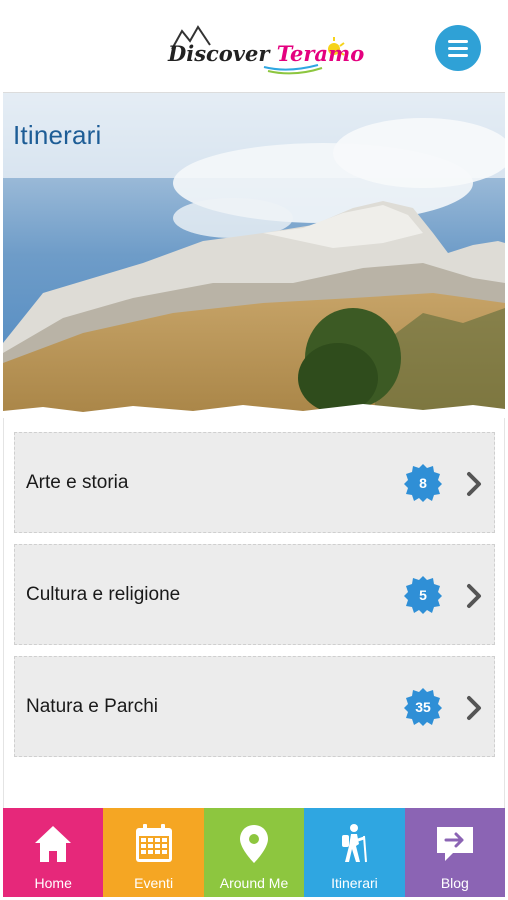 Image resolution: width=508 pixels, height=900 pixels. I want to click on menu-button, so click(458, 48).